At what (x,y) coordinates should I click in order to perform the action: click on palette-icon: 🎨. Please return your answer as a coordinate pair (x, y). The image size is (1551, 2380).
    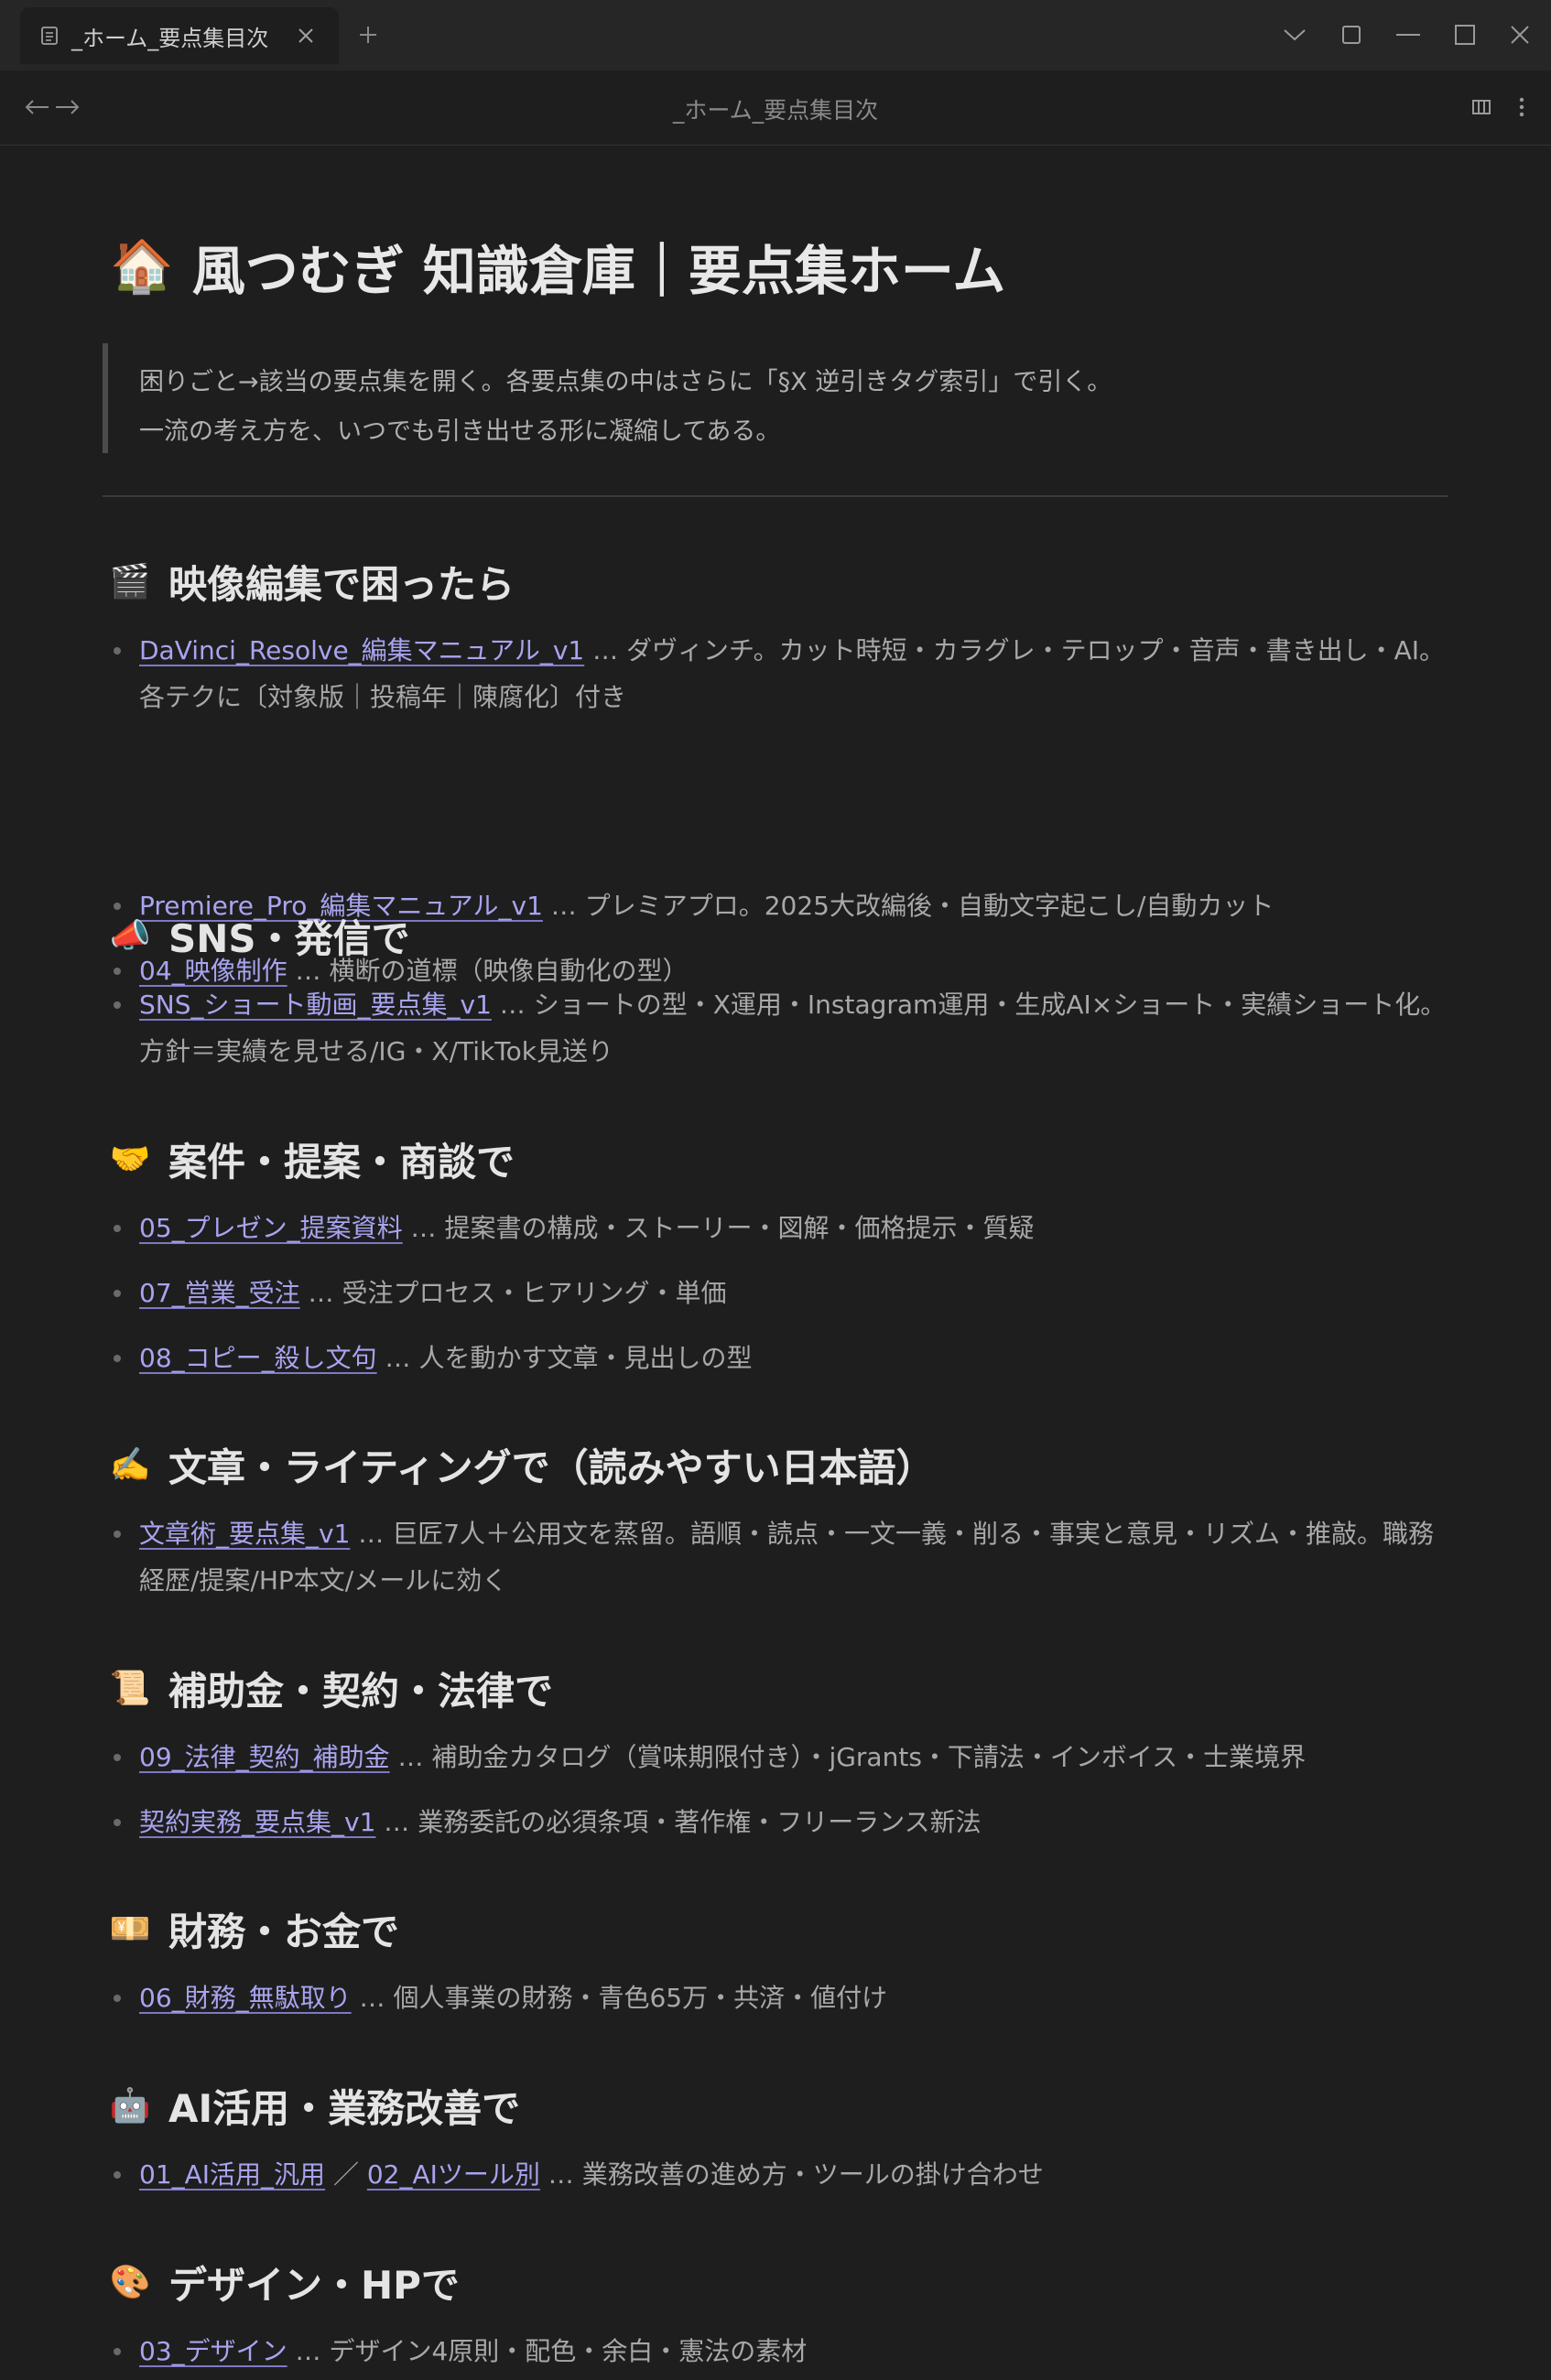
    Looking at the image, I should click on (130, 2282).